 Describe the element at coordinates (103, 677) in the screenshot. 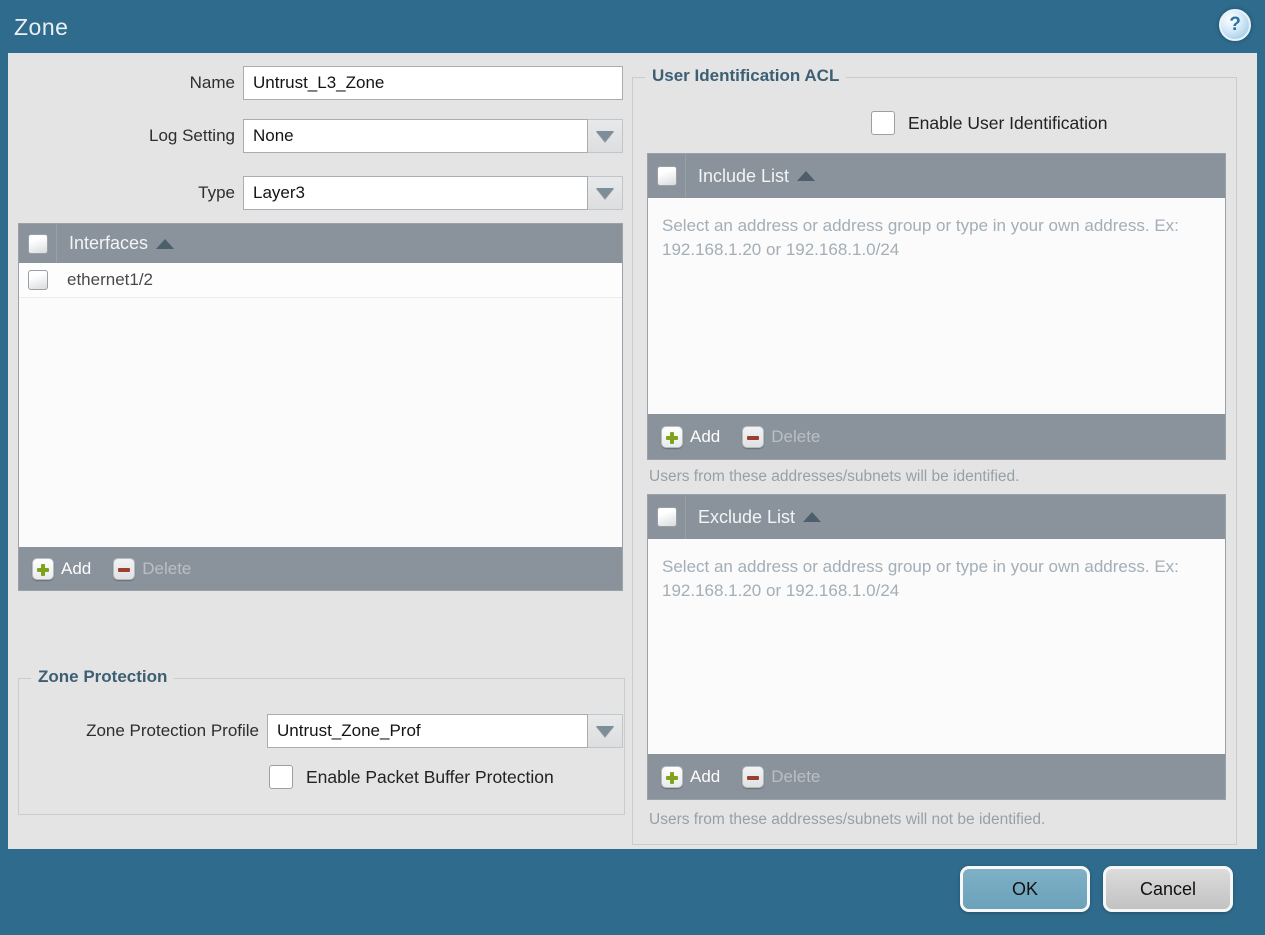

I see `zone-protection-legend: Zone Protection` at that location.